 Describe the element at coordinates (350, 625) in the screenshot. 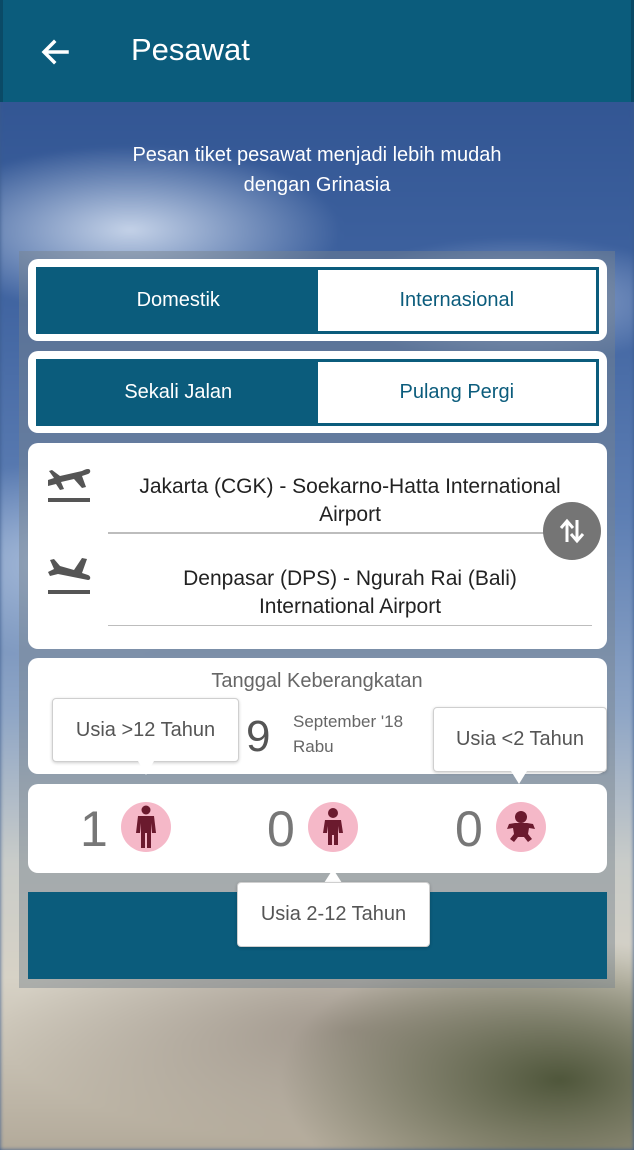

I see `destination-divider` at that location.